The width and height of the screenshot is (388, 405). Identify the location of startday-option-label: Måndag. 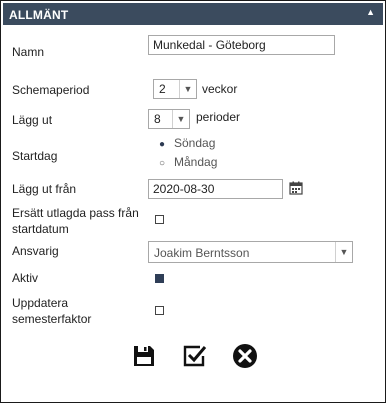
(196, 162).